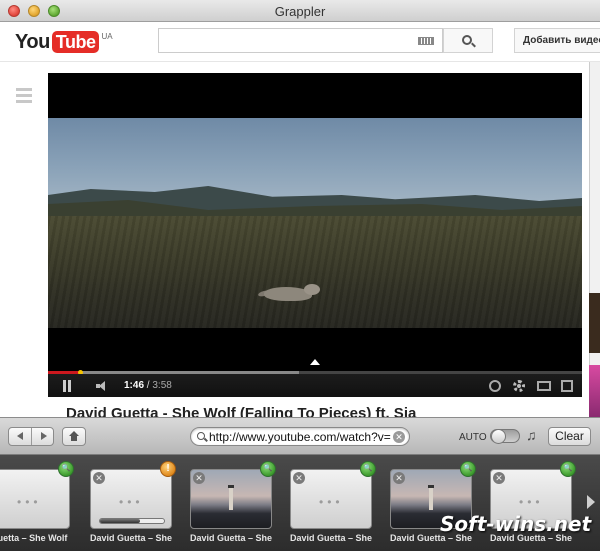  What do you see at coordinates (32, 41) in the screenshot?
I see `logo-you-text: You` at bounding box center [32, 41].